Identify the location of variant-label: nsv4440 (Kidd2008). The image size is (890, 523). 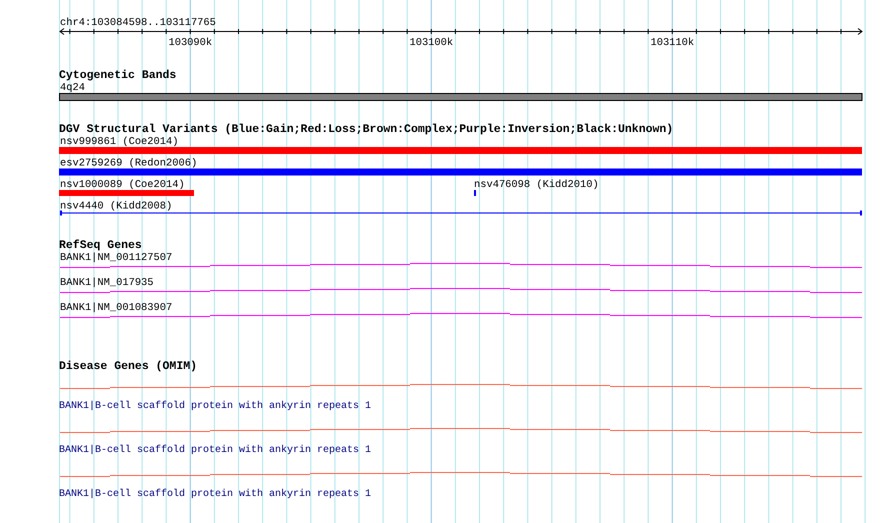
(116, 206).